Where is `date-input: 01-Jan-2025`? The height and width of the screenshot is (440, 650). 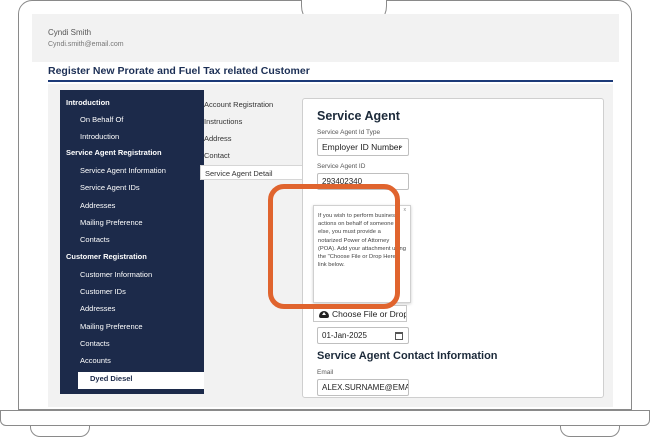 date-input: 01-Jan-2025 is located at coordinates (363, 335).